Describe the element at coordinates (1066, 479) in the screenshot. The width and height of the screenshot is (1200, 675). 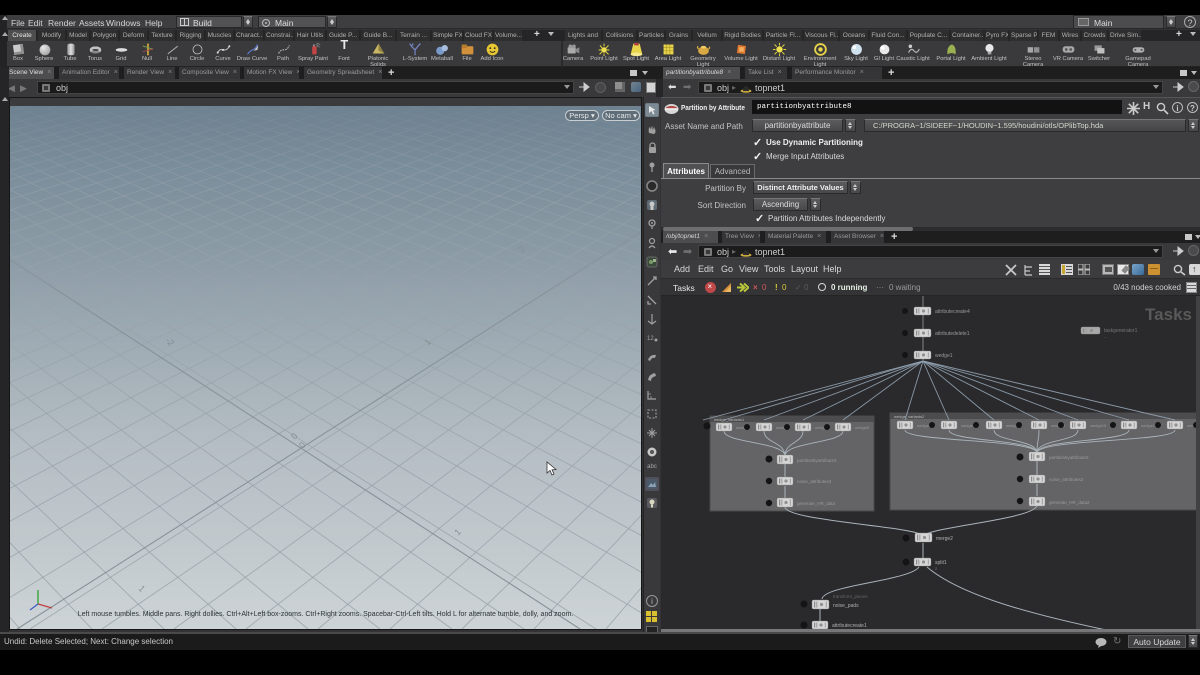
I see `svg-text: noise_attributes2` at that location.